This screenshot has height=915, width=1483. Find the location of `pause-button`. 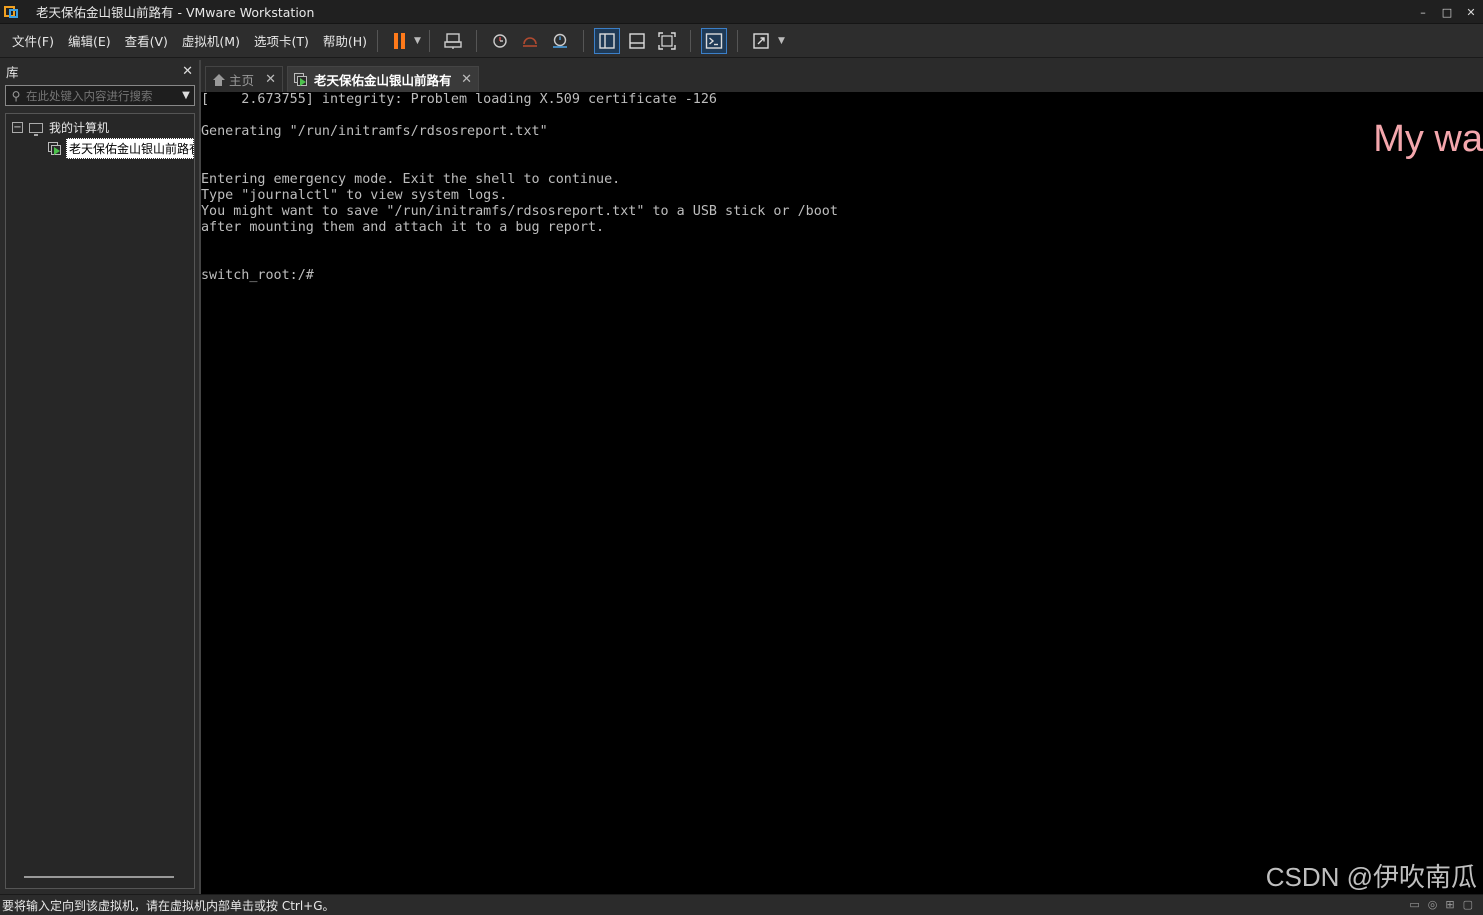

pause-button is located at coordinates (399, 41).